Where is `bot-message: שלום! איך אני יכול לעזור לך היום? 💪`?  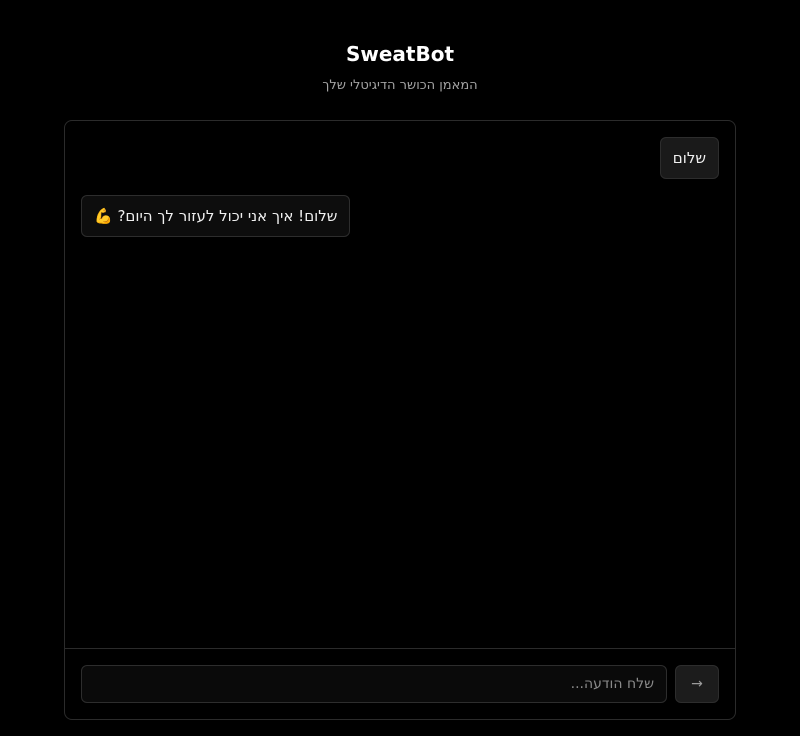
bot-message: שלום! איך אני יכול לעזור לך היום? 💪 is located at coordinates (216, 216).